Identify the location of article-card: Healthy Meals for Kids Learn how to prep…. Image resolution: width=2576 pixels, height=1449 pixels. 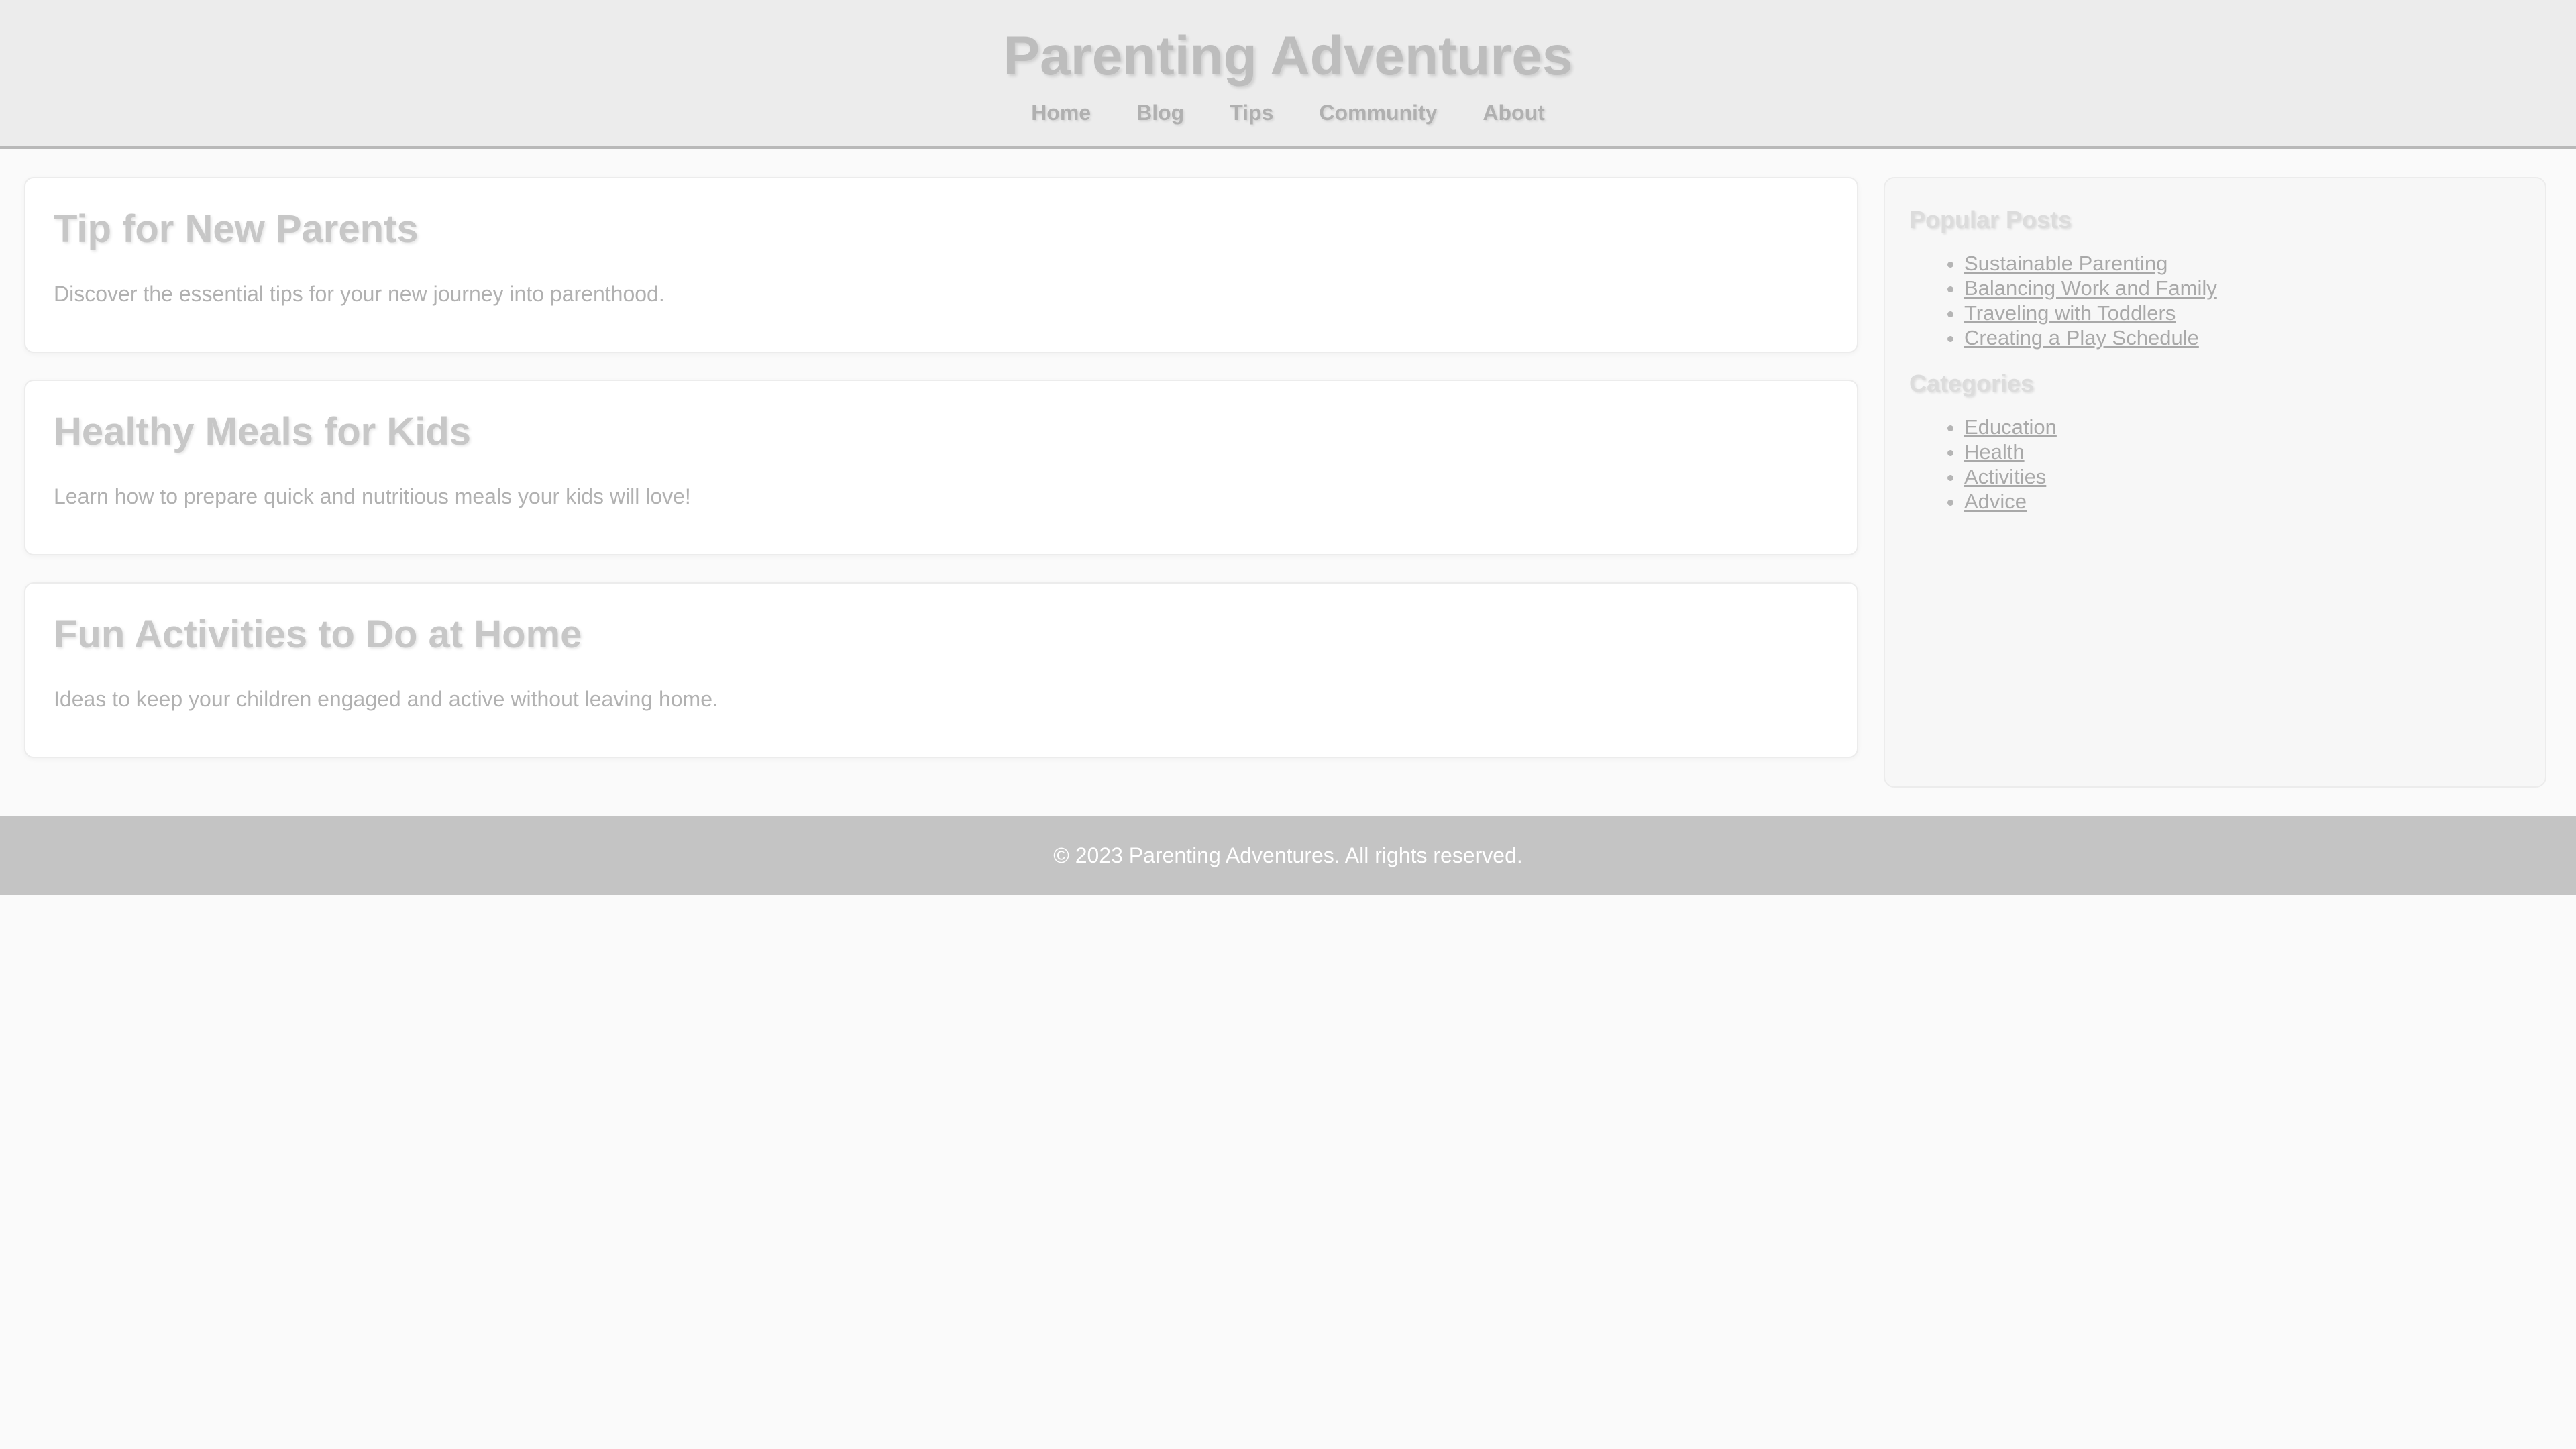
(941, 467).